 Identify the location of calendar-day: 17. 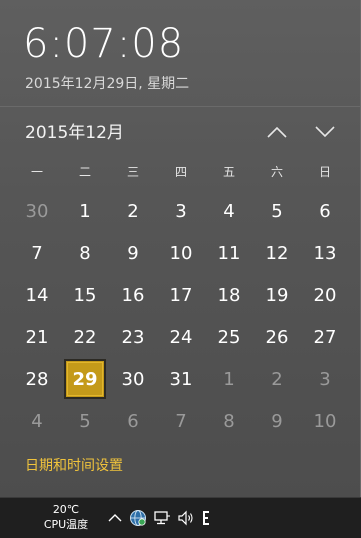
(181, 295).